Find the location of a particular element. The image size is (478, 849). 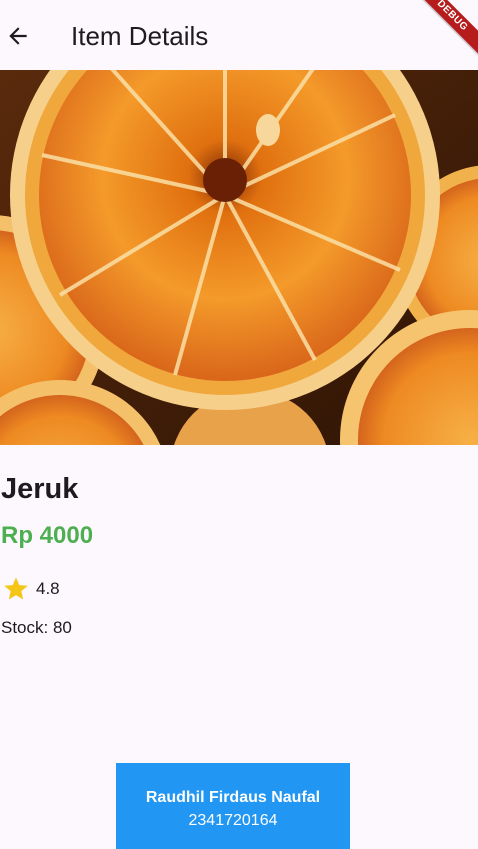

author-name: Raudhil Firdaus Naufal is located at coordinates (233, 797).